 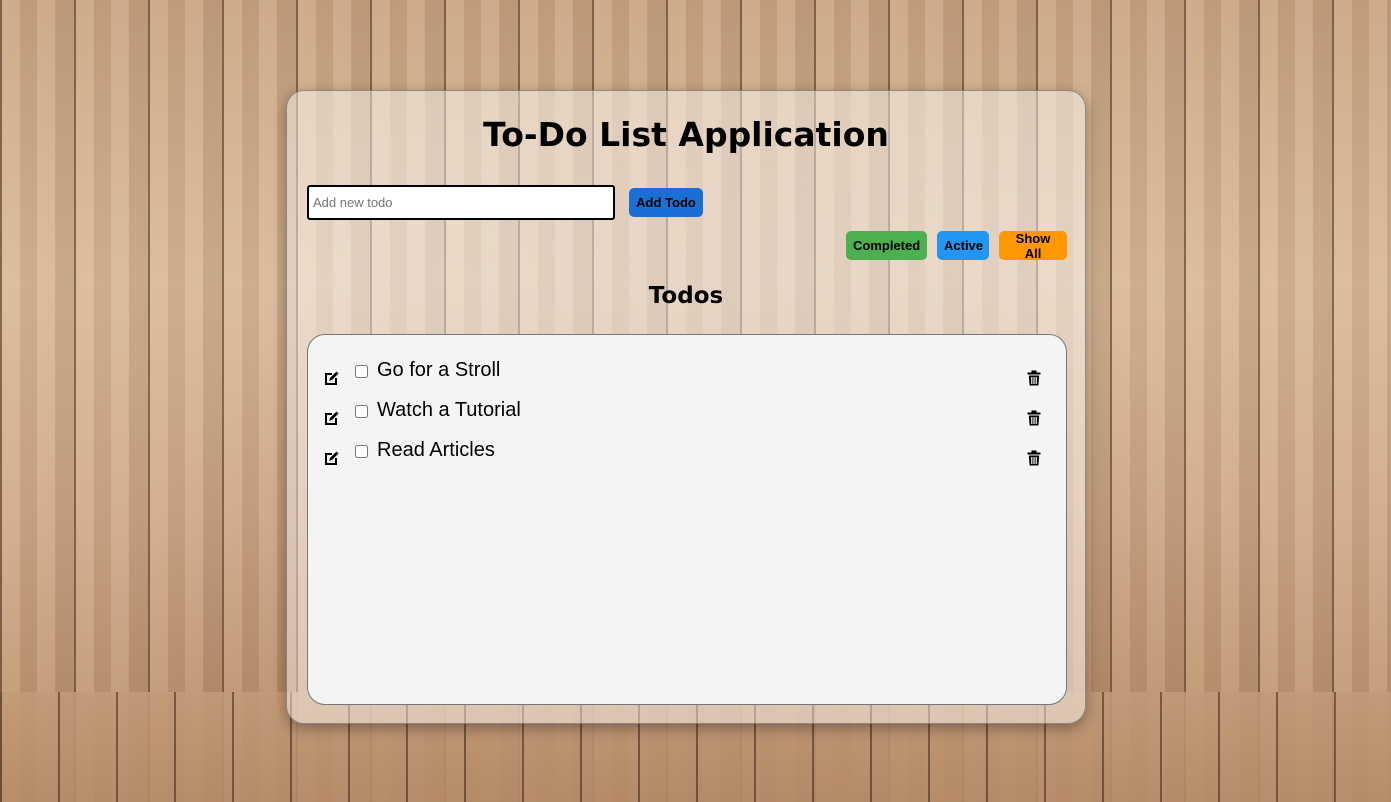 What do you see at coordinates (666, 202) in the screenshot?
I see `add-todo-button: Add Todo` at bounding box center [666, 202].